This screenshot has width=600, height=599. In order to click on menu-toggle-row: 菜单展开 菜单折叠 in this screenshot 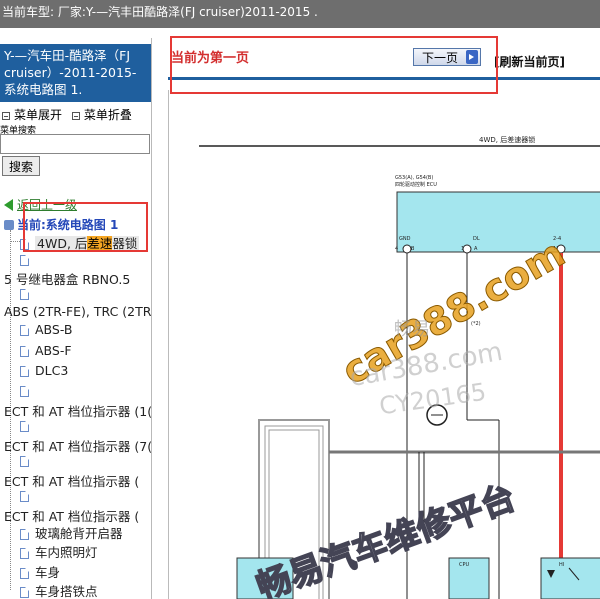, I will do `click(70, 114)`.